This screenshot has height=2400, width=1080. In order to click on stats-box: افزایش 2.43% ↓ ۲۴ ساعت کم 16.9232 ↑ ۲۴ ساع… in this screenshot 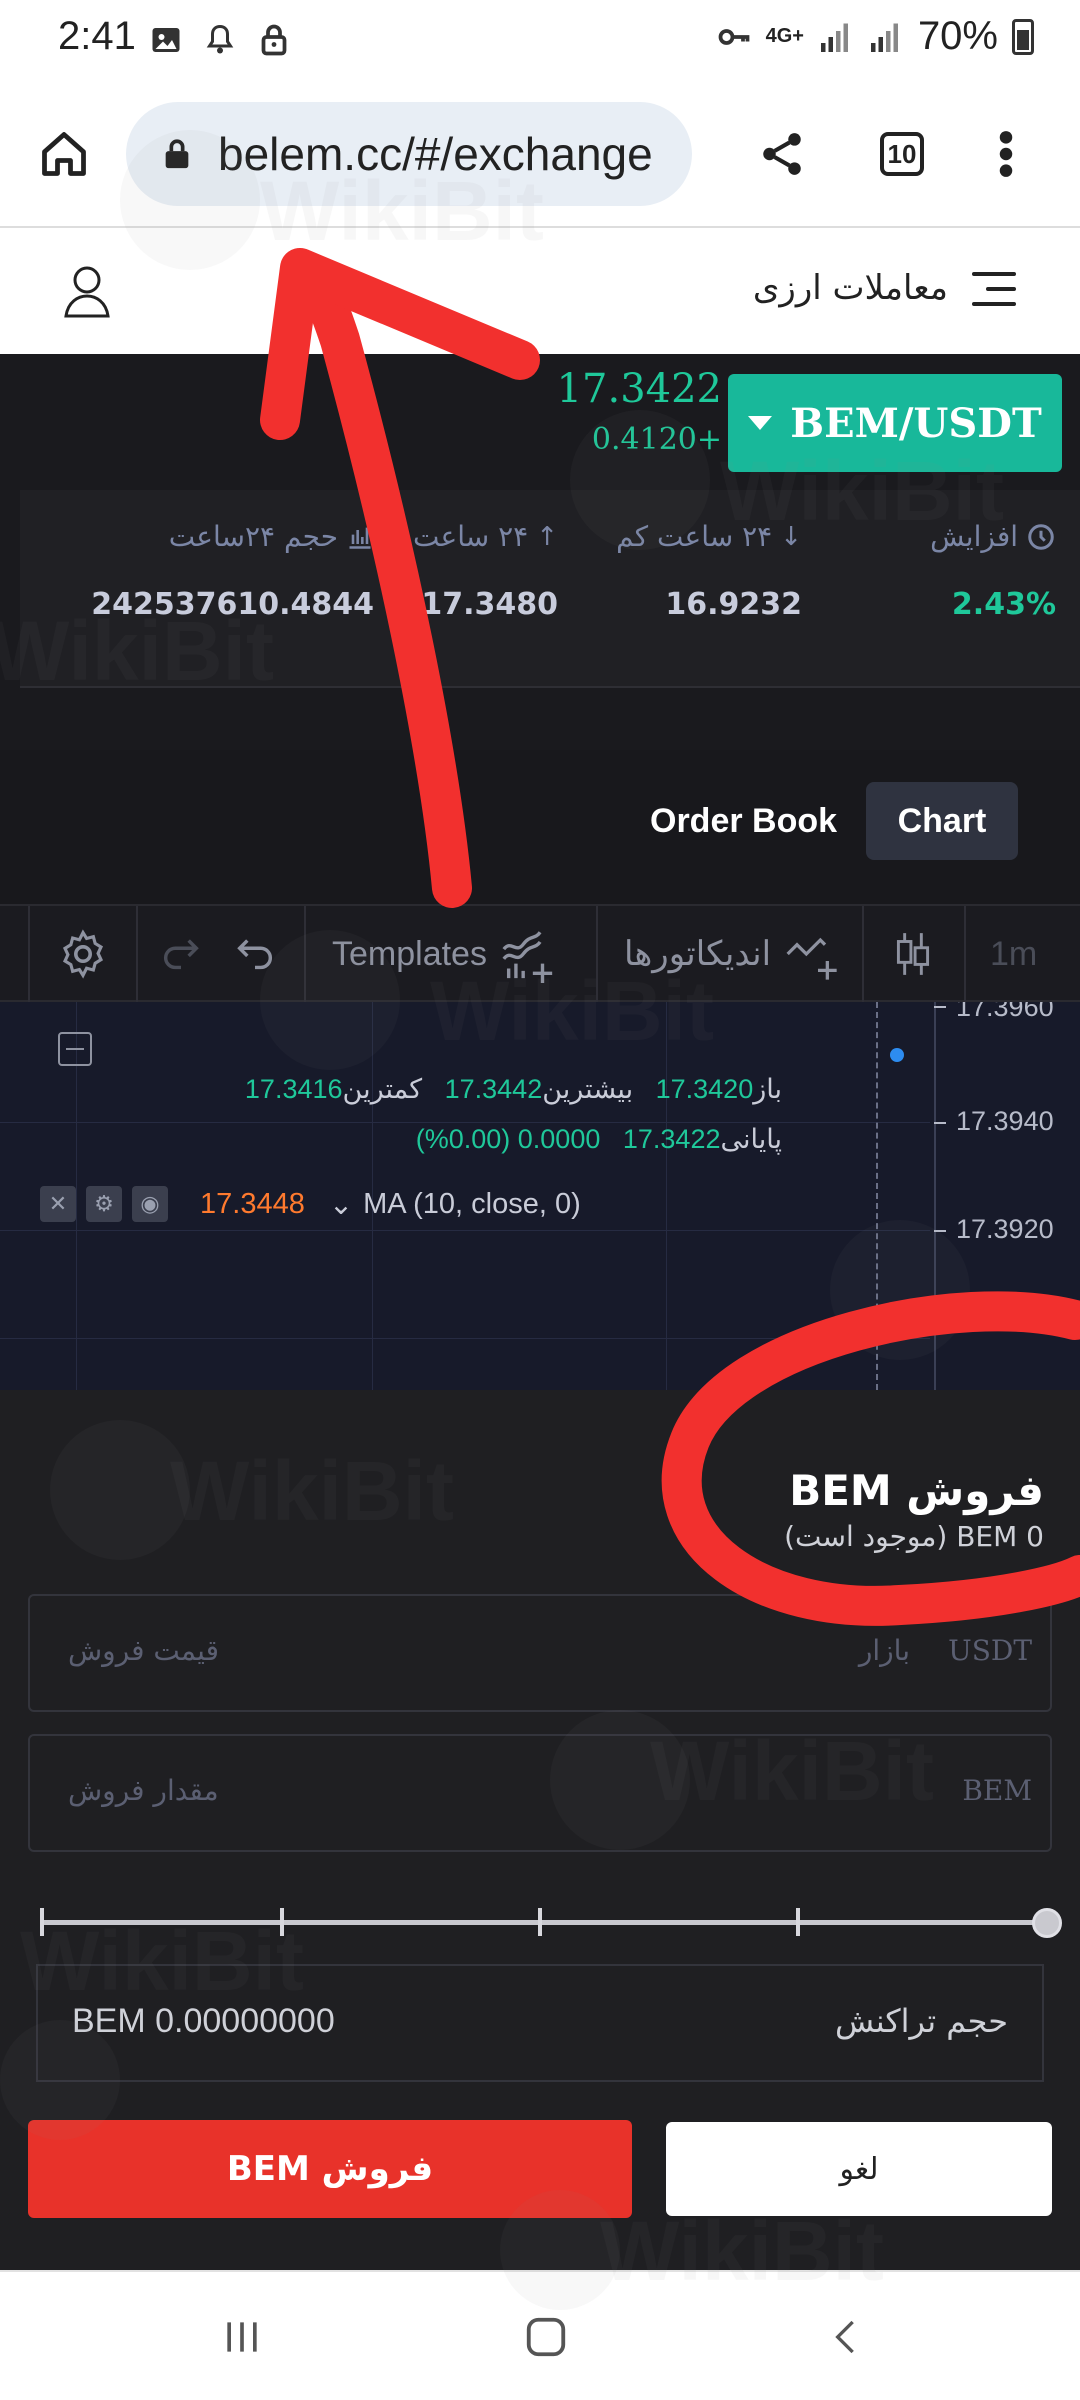, I will do `click(550, 589)`.